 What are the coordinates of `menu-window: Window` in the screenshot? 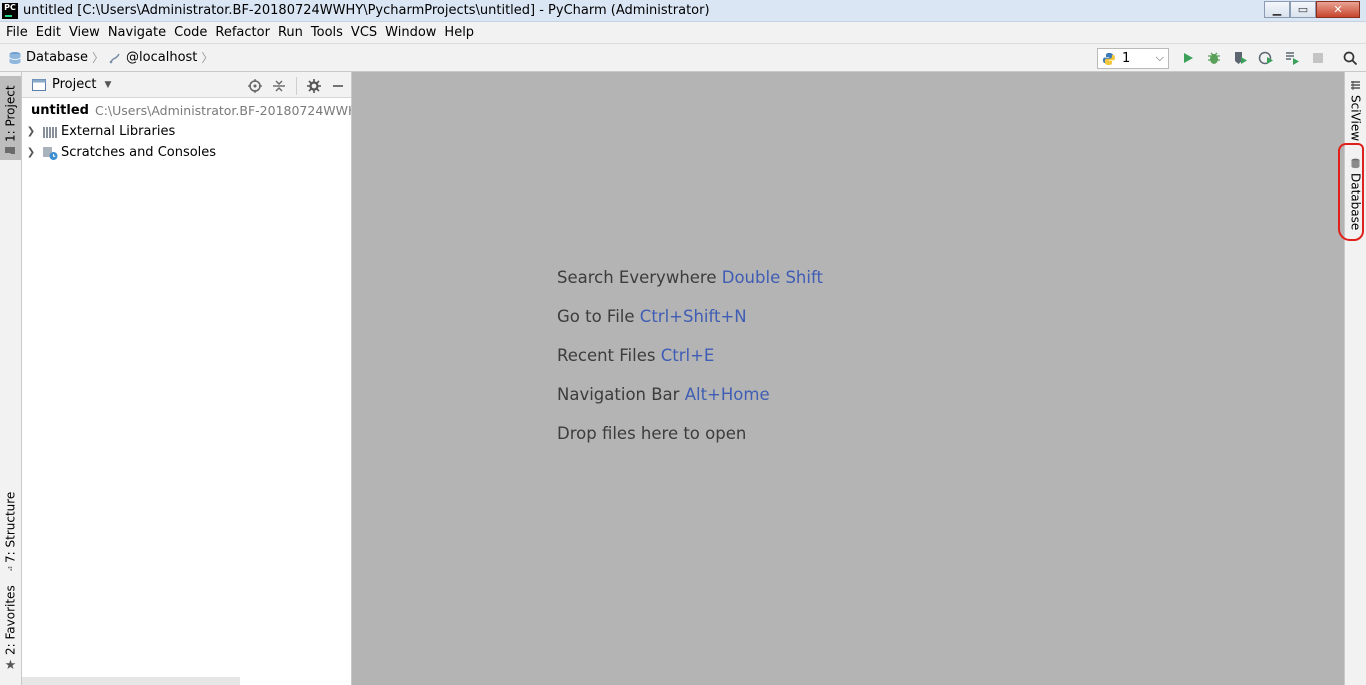 It's located at (410, 32).